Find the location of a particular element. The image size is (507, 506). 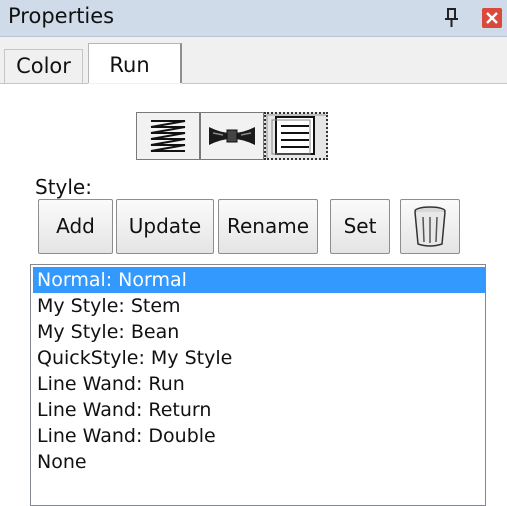

list-item: Line Wand: Double is located at coordinates (259, 436).